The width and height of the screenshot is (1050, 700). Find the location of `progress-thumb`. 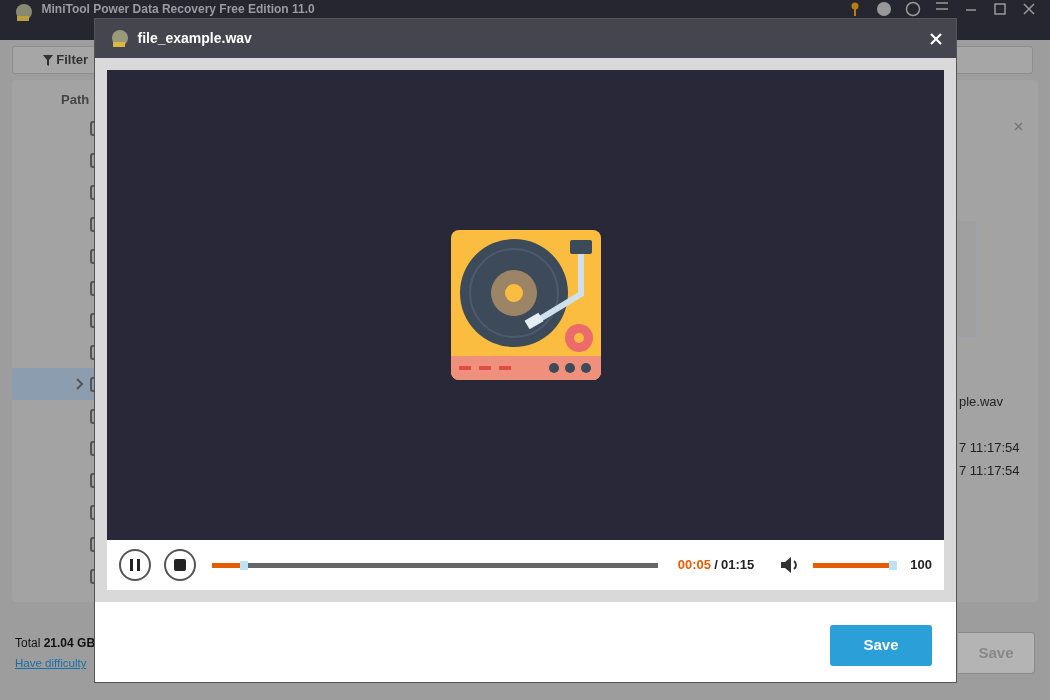

progress-thumb is located at coordinates (244, 565).